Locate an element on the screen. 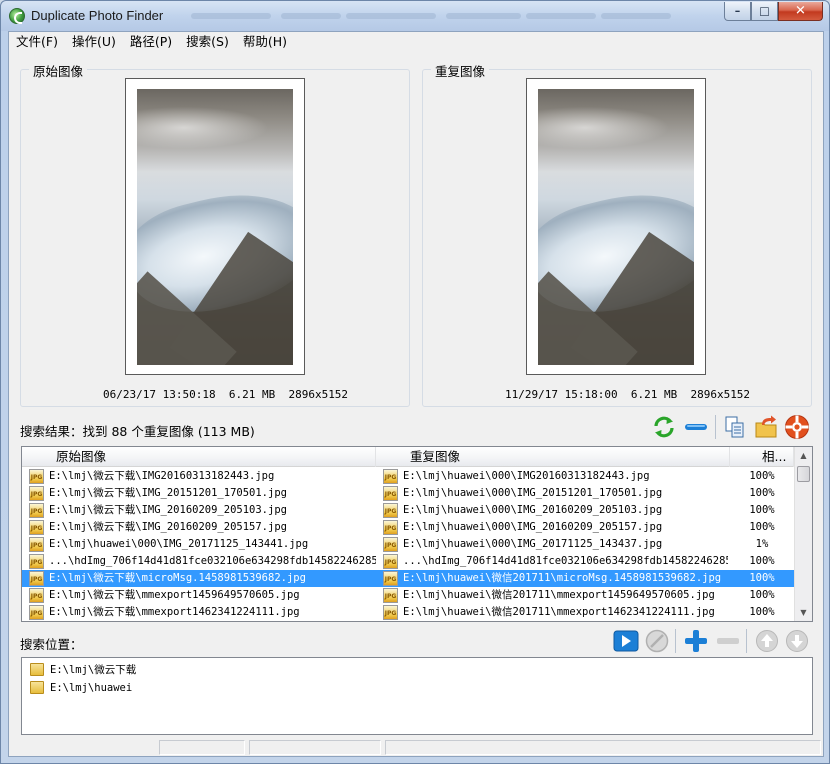 This screenshot has height=764, width=830. window-title: Duplicate Photo Finder is located at coordinates (97, 15).